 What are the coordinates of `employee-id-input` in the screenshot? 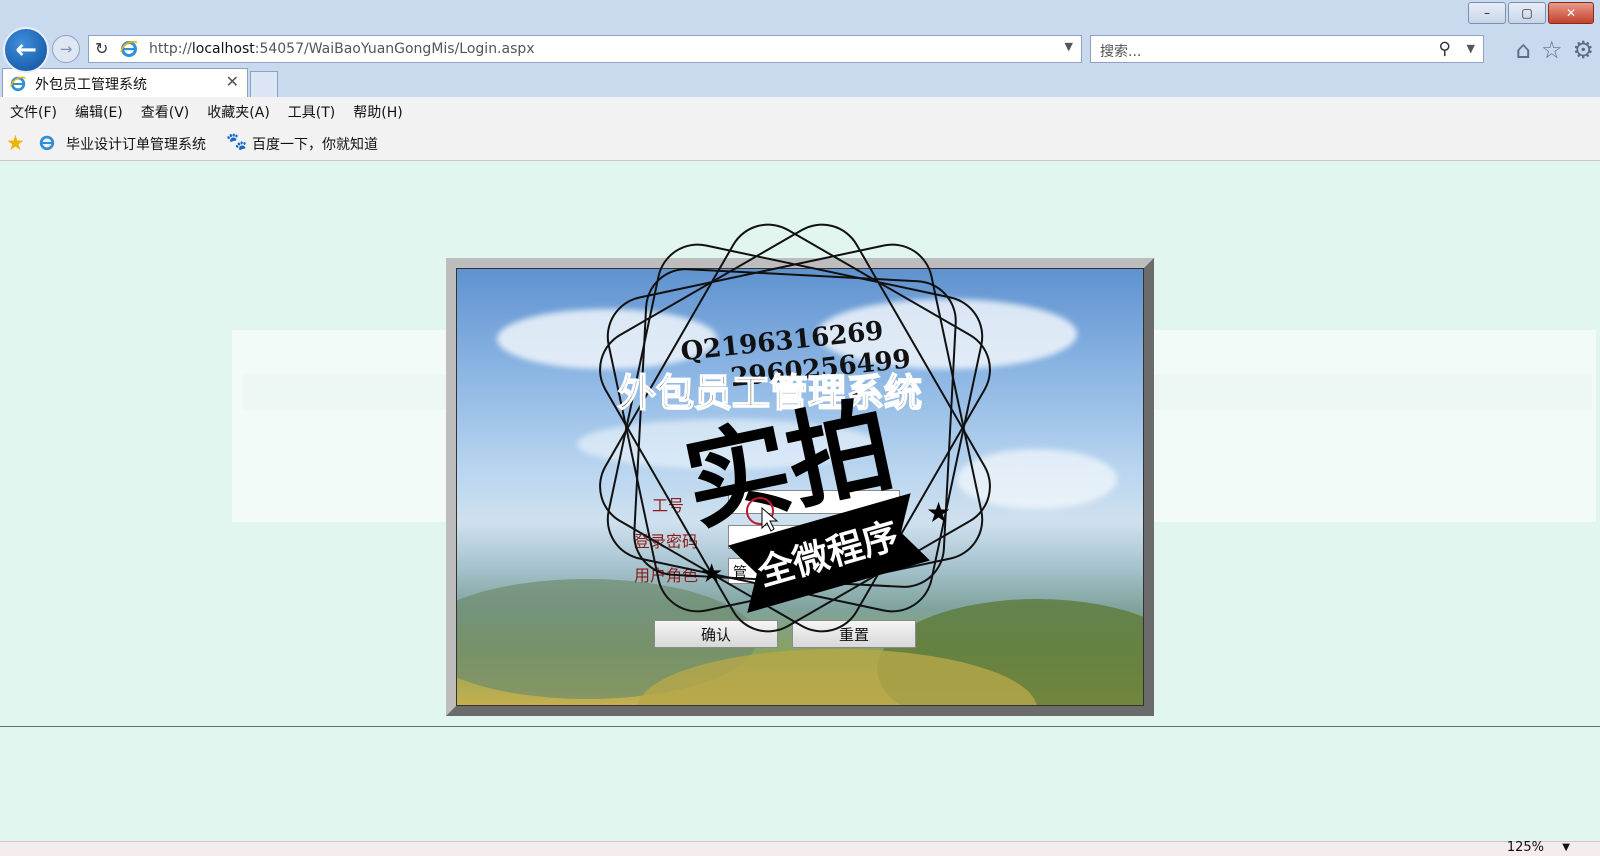 It's located at (814, 502).